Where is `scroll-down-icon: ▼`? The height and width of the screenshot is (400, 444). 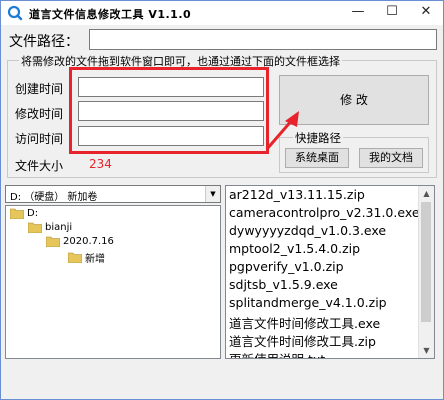 scroll-down-icon: ▼ is located at coordinates (426, 350).